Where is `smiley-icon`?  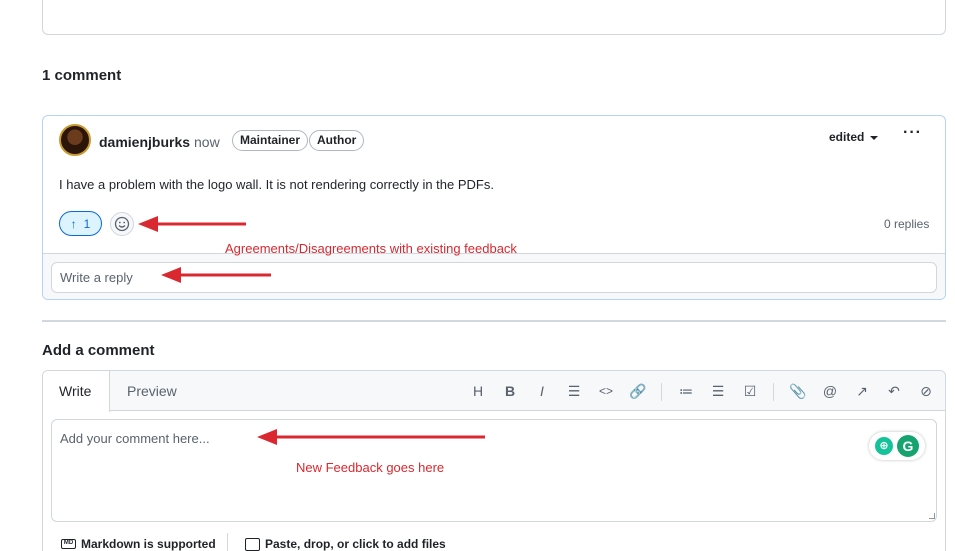 smiley-icon is located at coordinates (122, 224).